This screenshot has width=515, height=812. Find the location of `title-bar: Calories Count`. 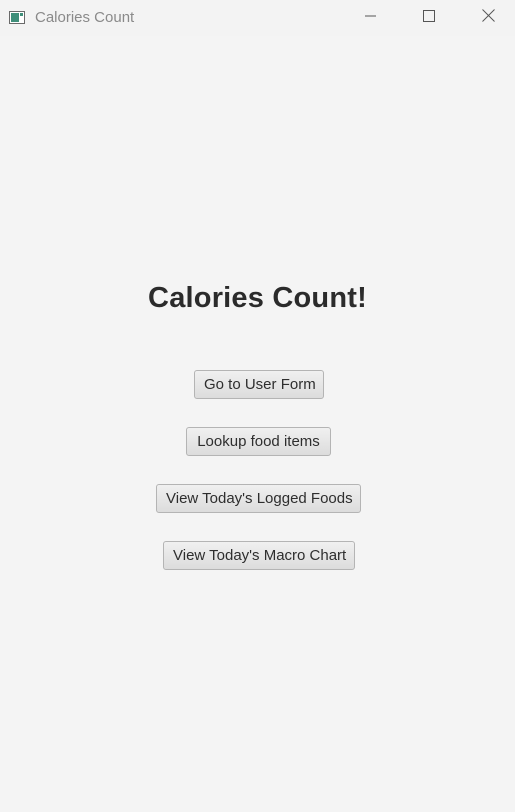

title-bar: Calories Count is located at coordinates (257, 18).